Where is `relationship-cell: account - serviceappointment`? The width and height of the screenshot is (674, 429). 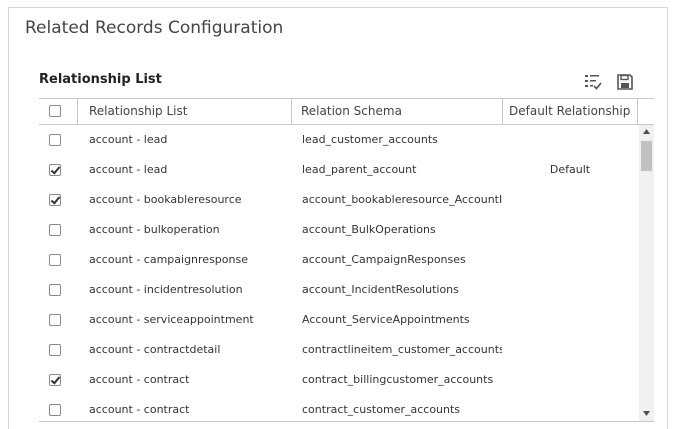
relationship-cell: account - serviceappointment is located at coordinates (171, 319).